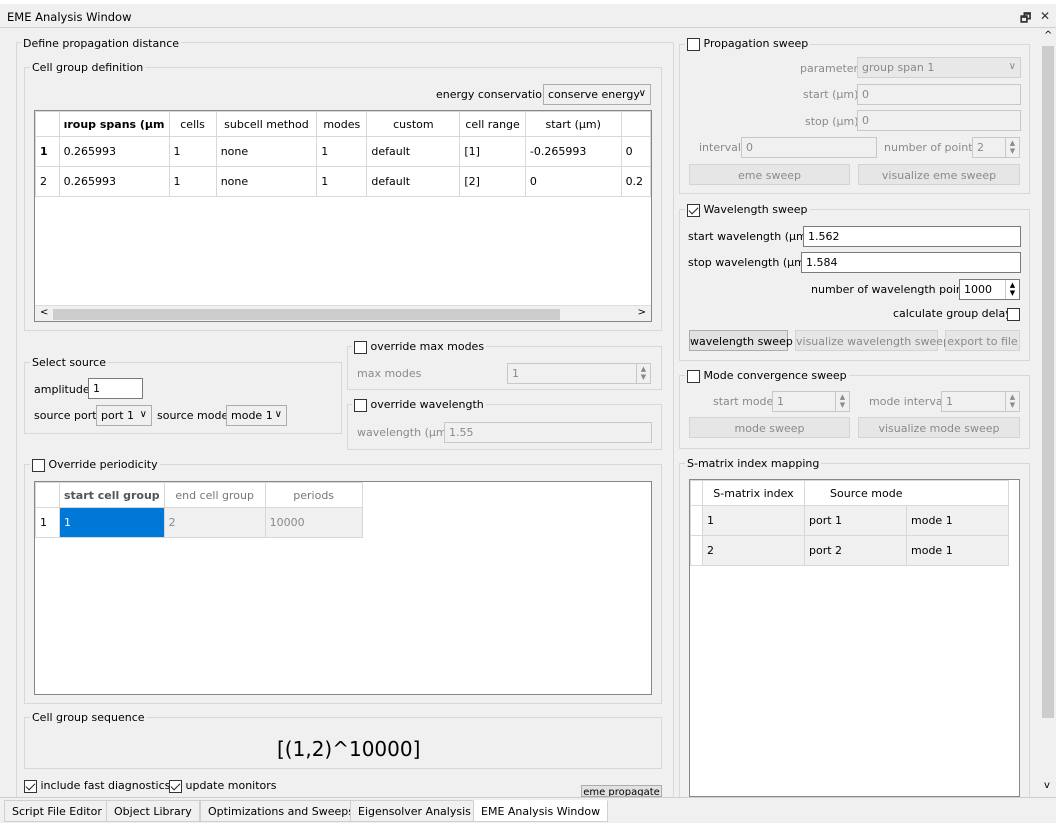 This screenshot has height=823, width=1056. I want to click on col-header-source-mode-continued, so click(957, 493).